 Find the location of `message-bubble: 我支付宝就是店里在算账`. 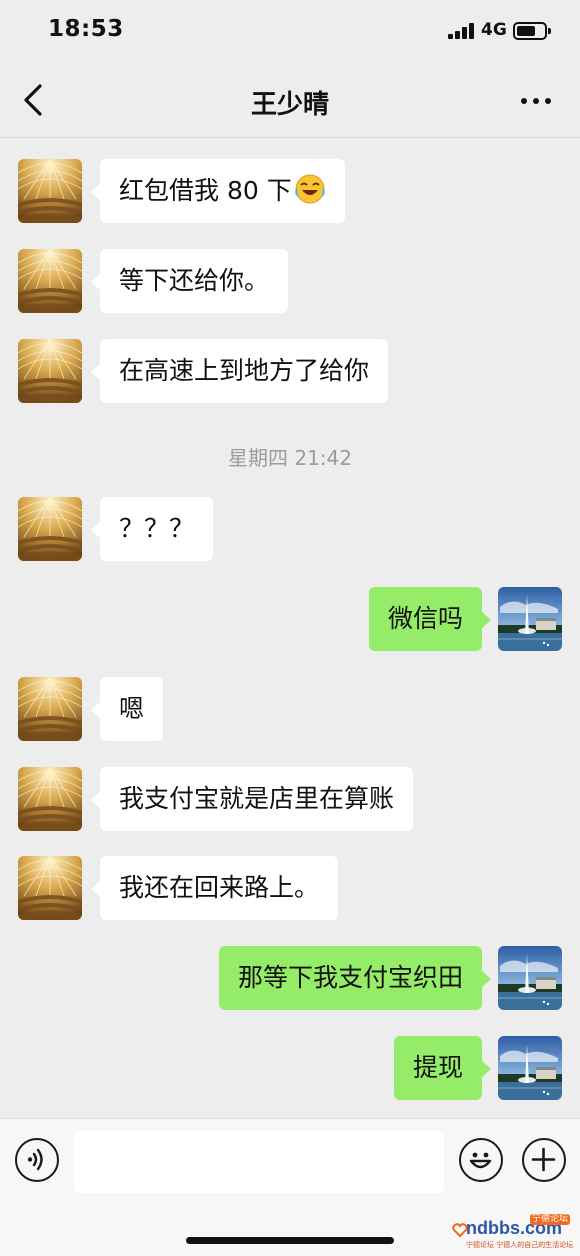

message-bubble: 我支付宝就是店里在算账 is located at coordinates (252, 799).